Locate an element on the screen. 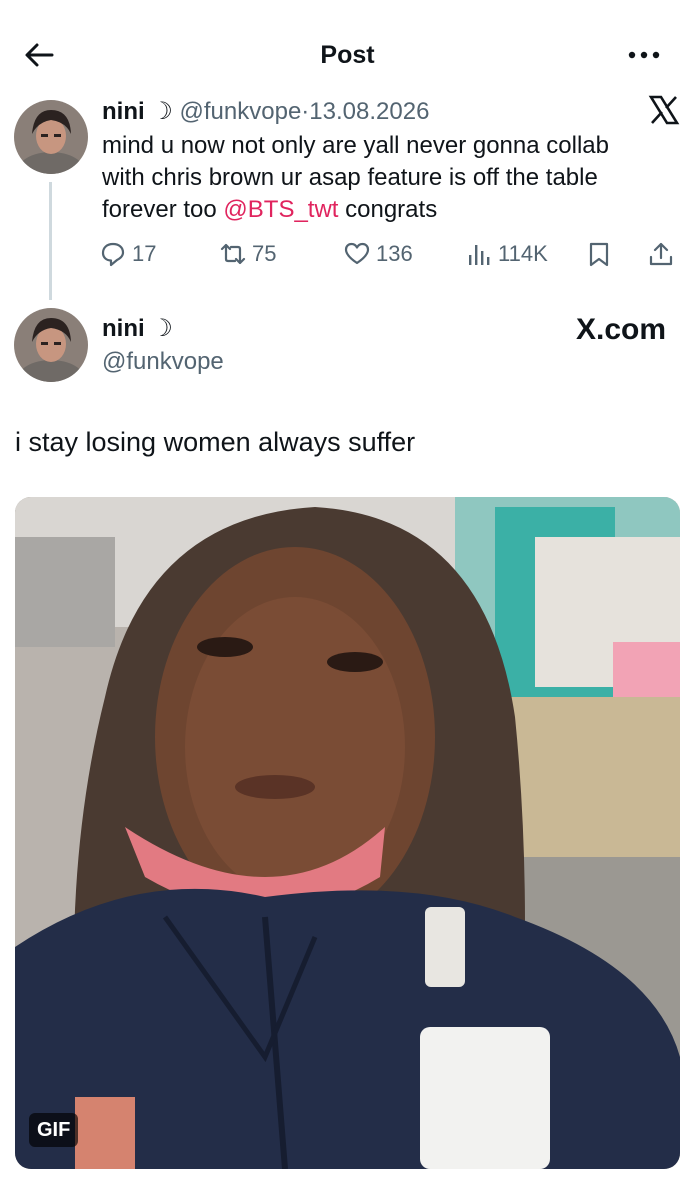 This screenshot has height=1200, width=695. share-button is located at coordinates (661, 254).